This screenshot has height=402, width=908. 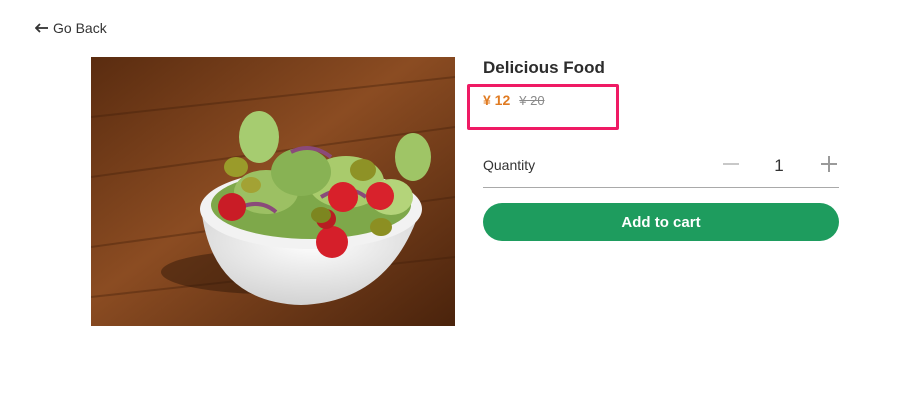 What do you see at coordinates (532, 100) in the screenshot?
I see `original-price: ¥ 20` at bounding box center [532, 100].